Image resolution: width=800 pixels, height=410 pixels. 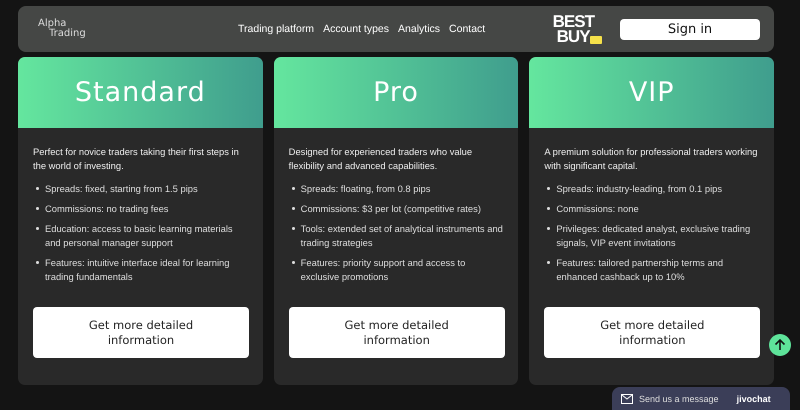 What do you see at coordinates (140, 92) in the screenshot?
I see `plan-title: Standard` at bounding box center [140, 92].